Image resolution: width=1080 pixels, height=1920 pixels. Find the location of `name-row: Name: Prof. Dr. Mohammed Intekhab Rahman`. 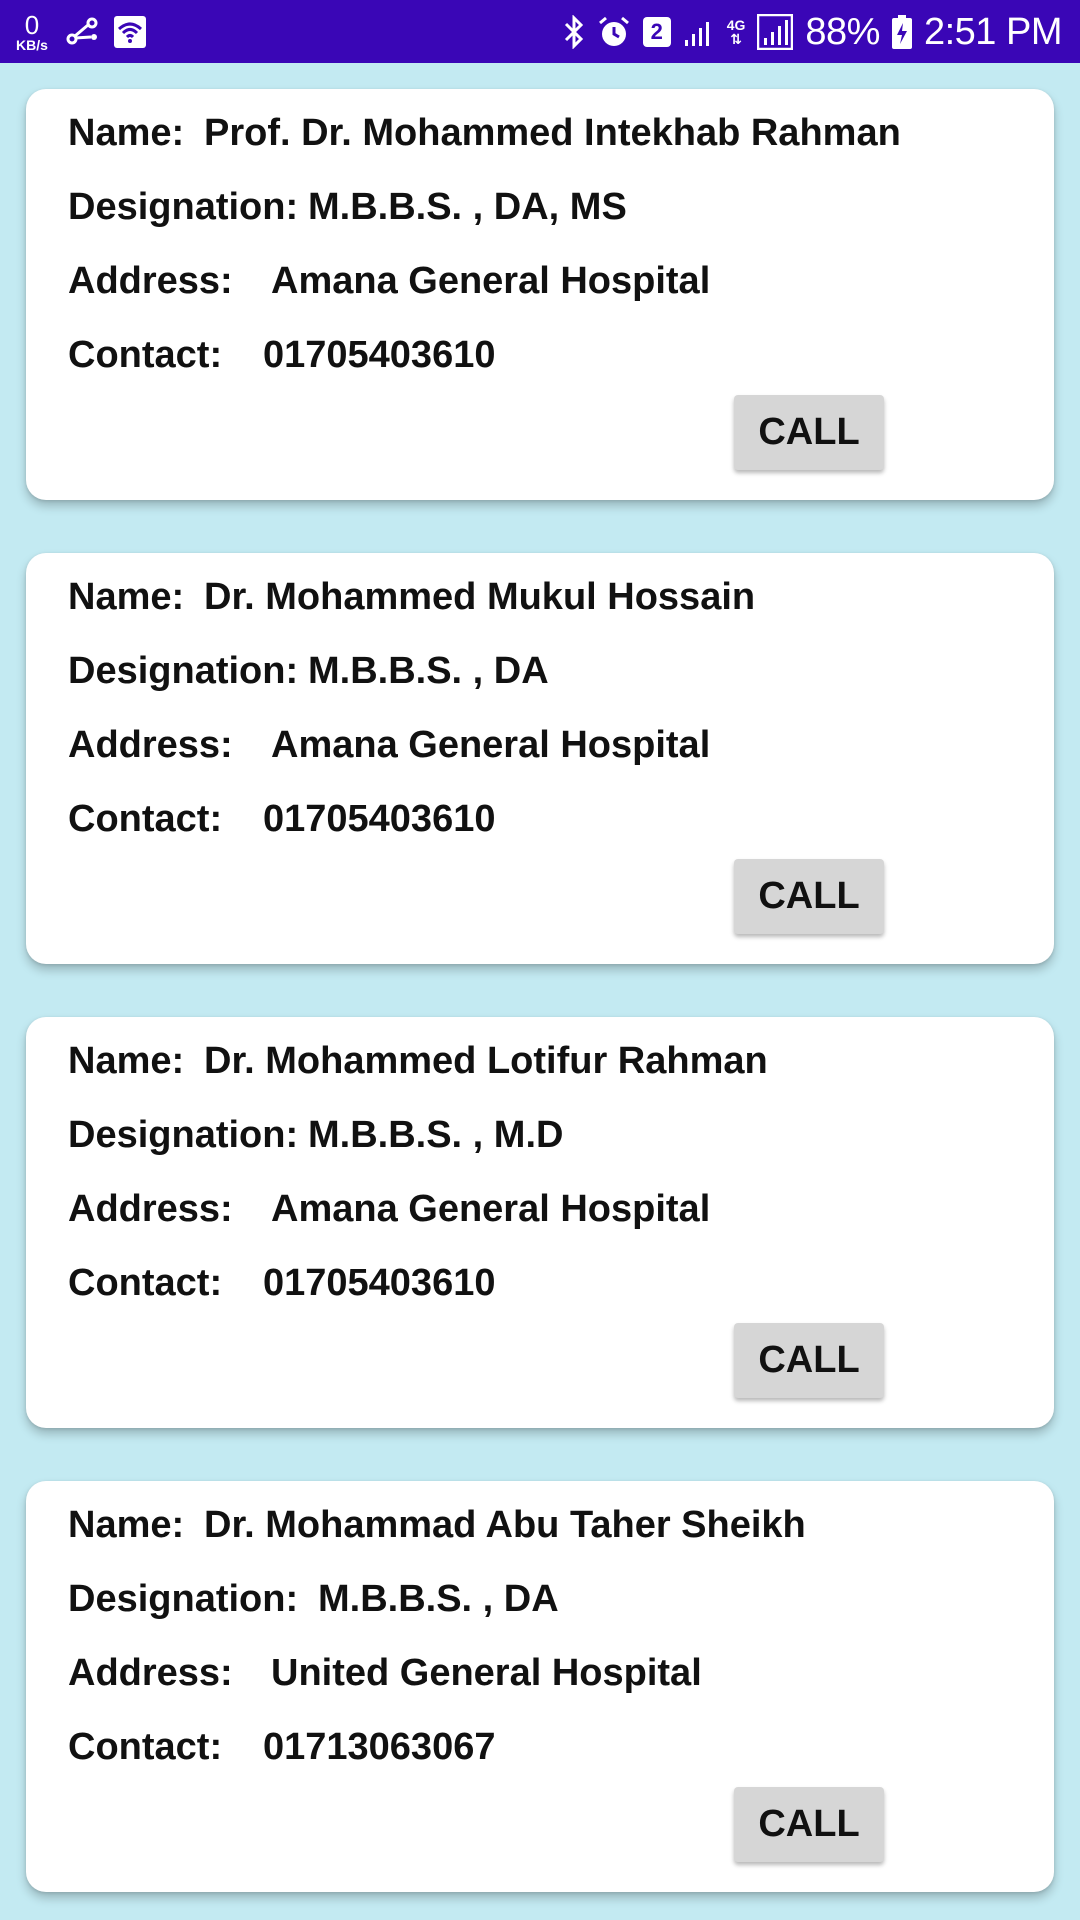

name-row: Name: Prof. Dr. Mohammed Intekhab Rahman is located at coordinates (484, 133).